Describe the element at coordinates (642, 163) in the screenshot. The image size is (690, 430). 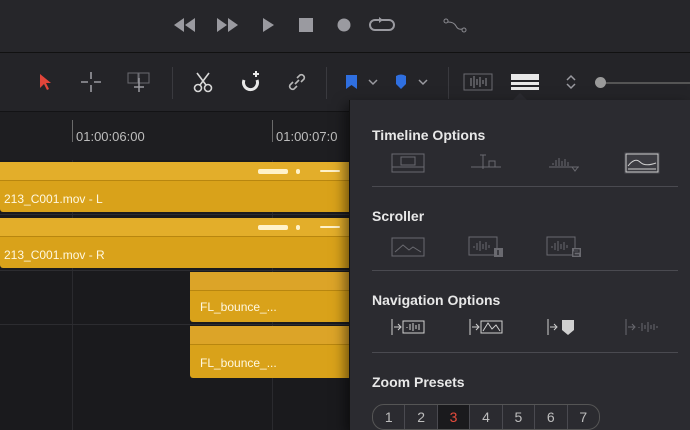
I see `video-waveform-thumb-icon` at that location.